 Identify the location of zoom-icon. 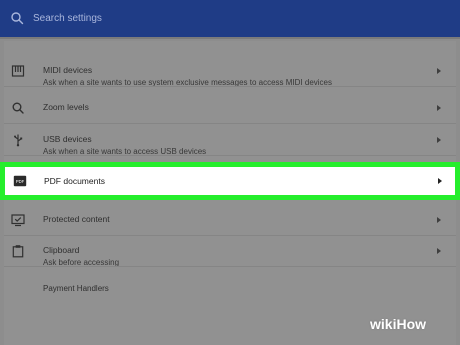
(18, 108).